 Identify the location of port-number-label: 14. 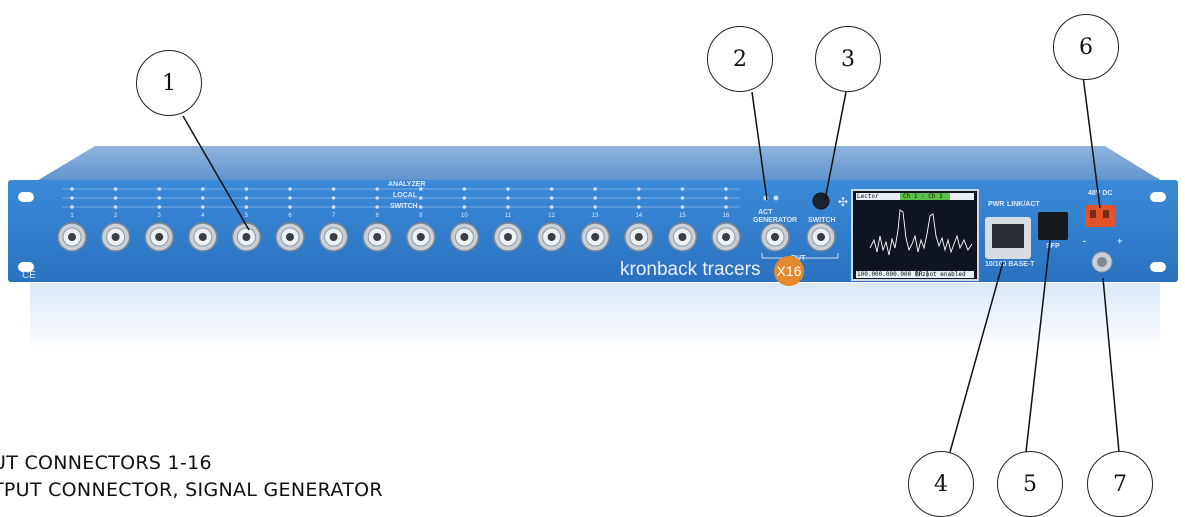
(638, 216).